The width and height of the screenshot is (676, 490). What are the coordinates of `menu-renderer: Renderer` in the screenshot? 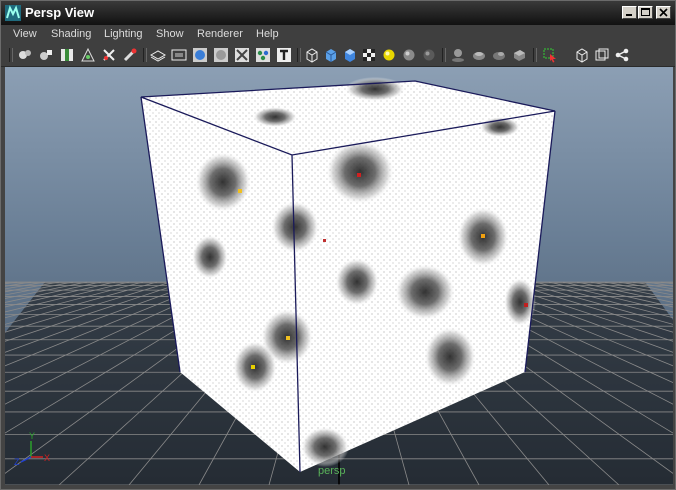 It's located at (220, 34).